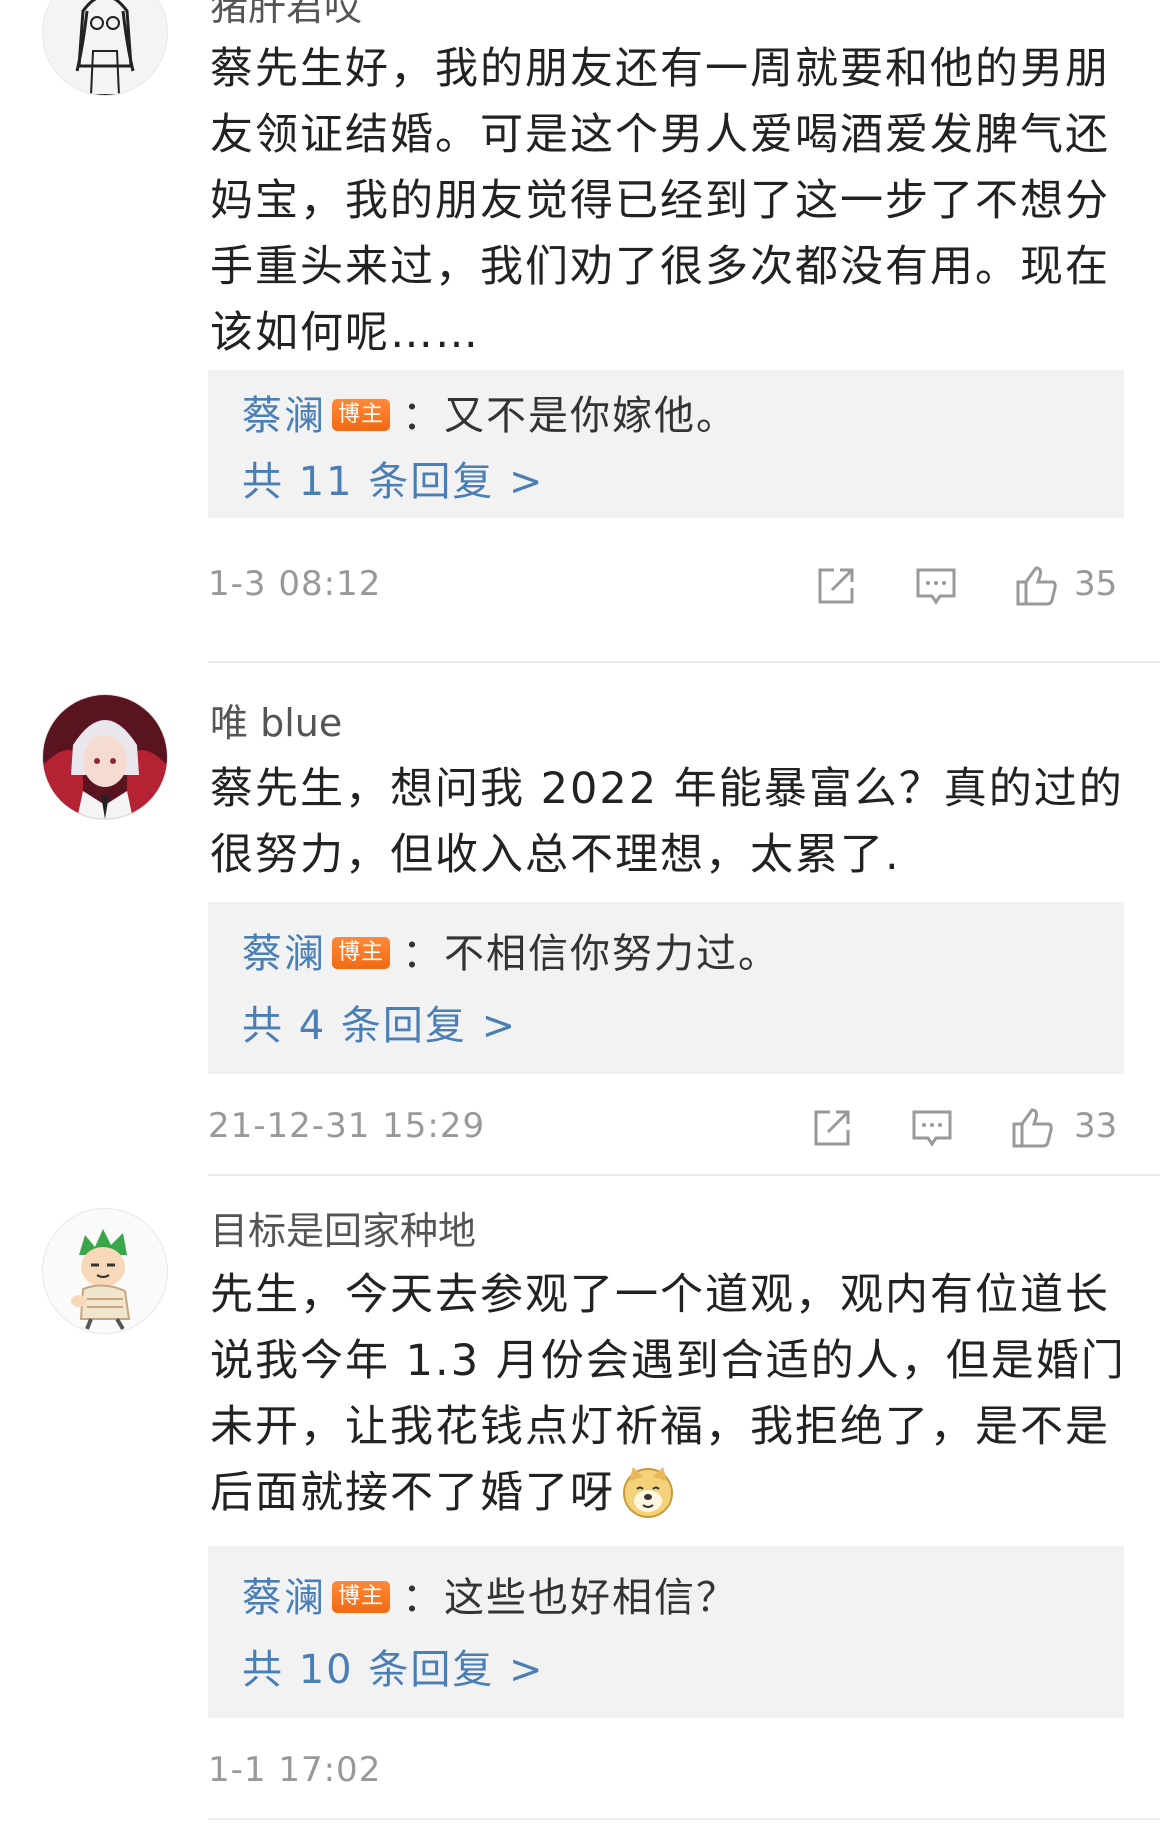  I want to click on comment-timestamp: 1-1 17:02, so click(295, 1770).